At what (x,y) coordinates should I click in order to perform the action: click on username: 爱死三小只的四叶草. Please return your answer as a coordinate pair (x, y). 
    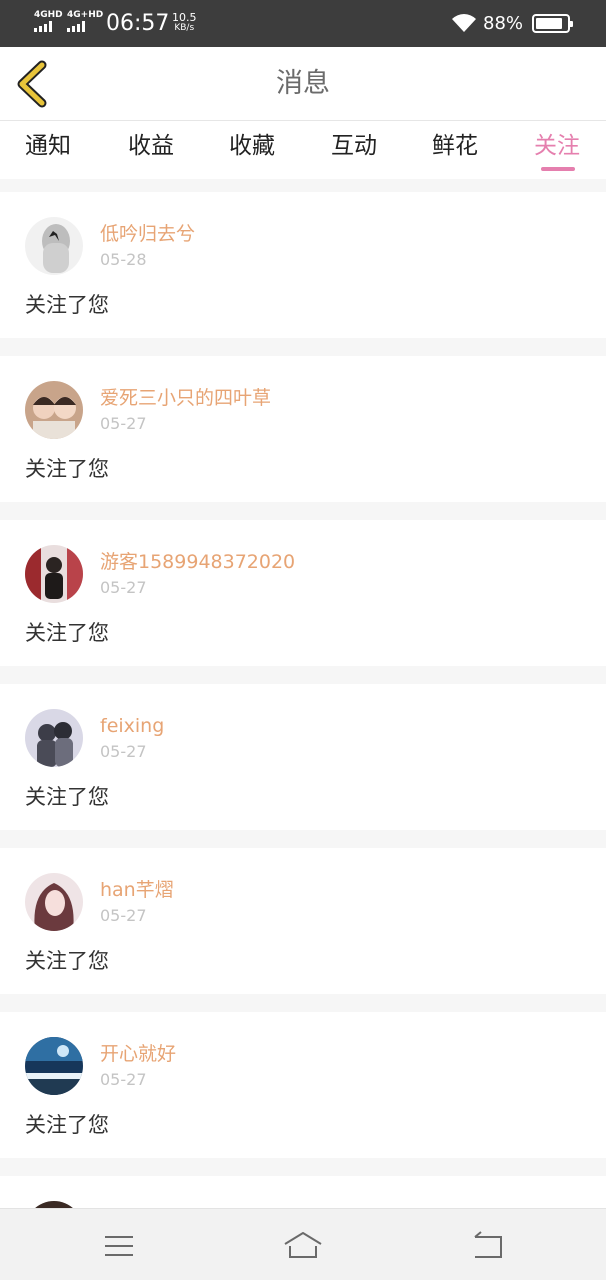
    Looking at the image, I should click on (185, 398).